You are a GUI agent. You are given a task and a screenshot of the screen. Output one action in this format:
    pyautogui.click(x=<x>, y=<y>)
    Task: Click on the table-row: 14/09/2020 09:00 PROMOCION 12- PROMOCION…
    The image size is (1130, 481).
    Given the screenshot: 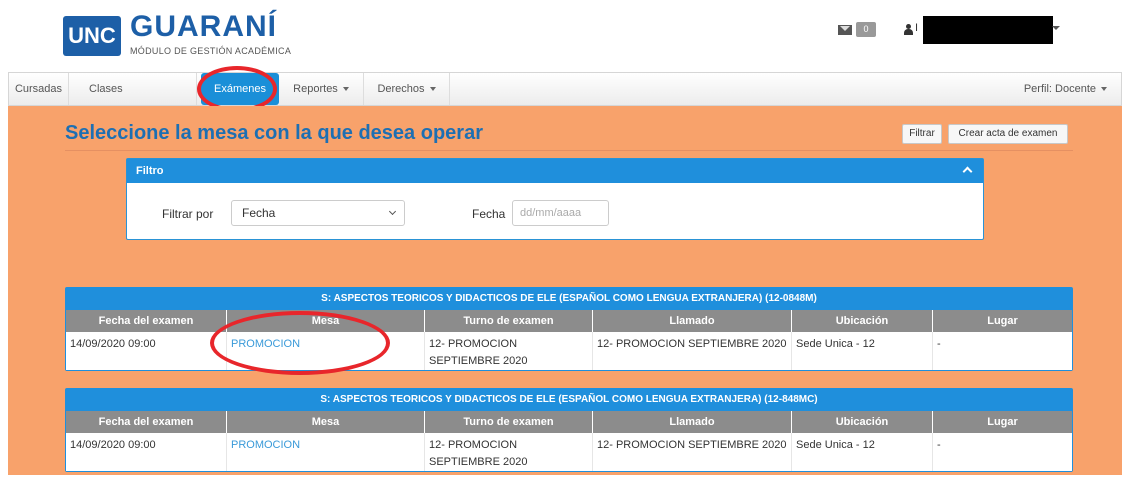 What is the action you would take?
    pyautogui.click(x=569, y=452)
    